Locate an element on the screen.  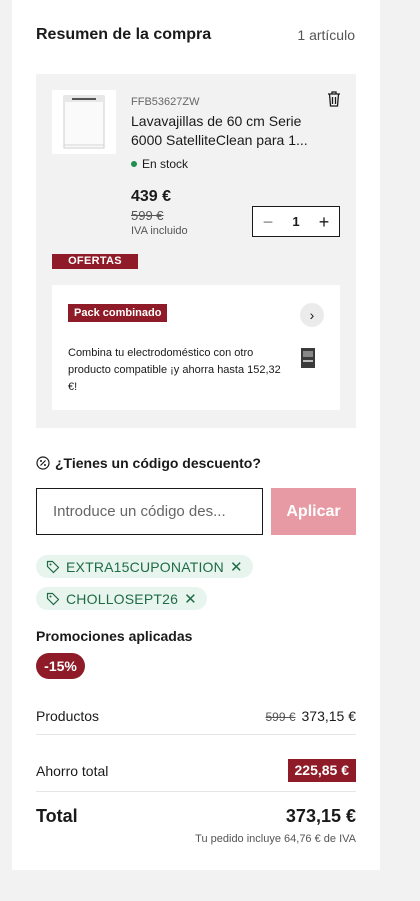
promotions-title: Promociones aplicadas is located at coordinates (114, 636).